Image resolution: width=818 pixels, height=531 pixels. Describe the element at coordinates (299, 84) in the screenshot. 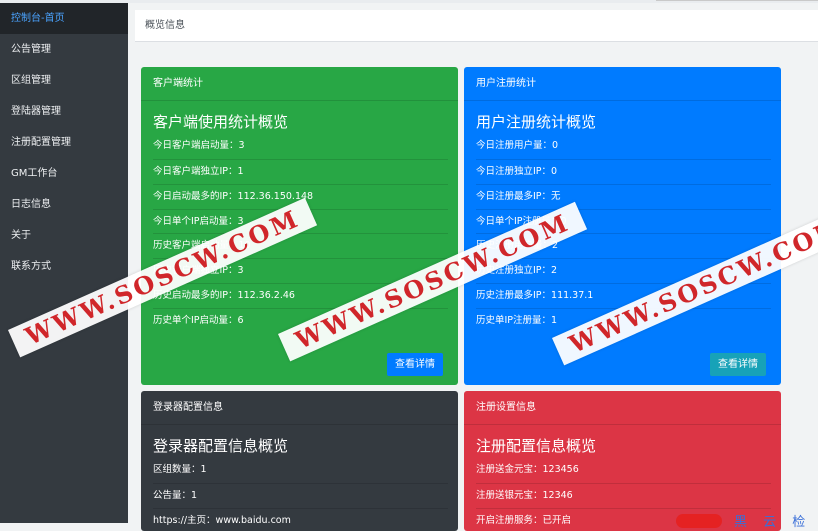

I see `client-stats-header: 客户端统计` at that location.